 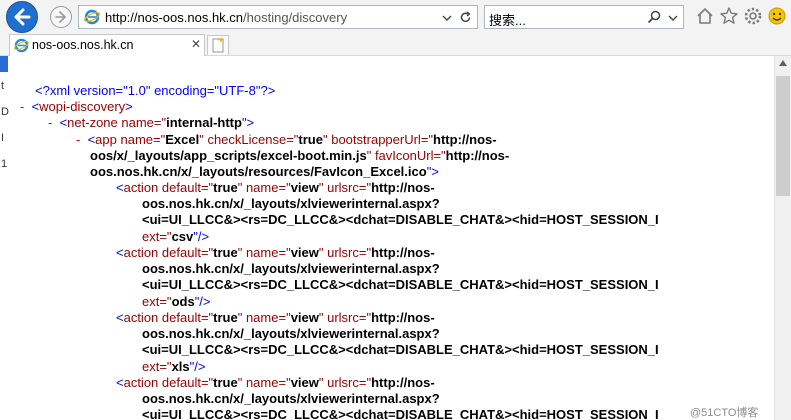 What do you see at coordinates (729, 16) in the screenshot?
I see `favorites-star-icon` at bounding box center [729, 16].